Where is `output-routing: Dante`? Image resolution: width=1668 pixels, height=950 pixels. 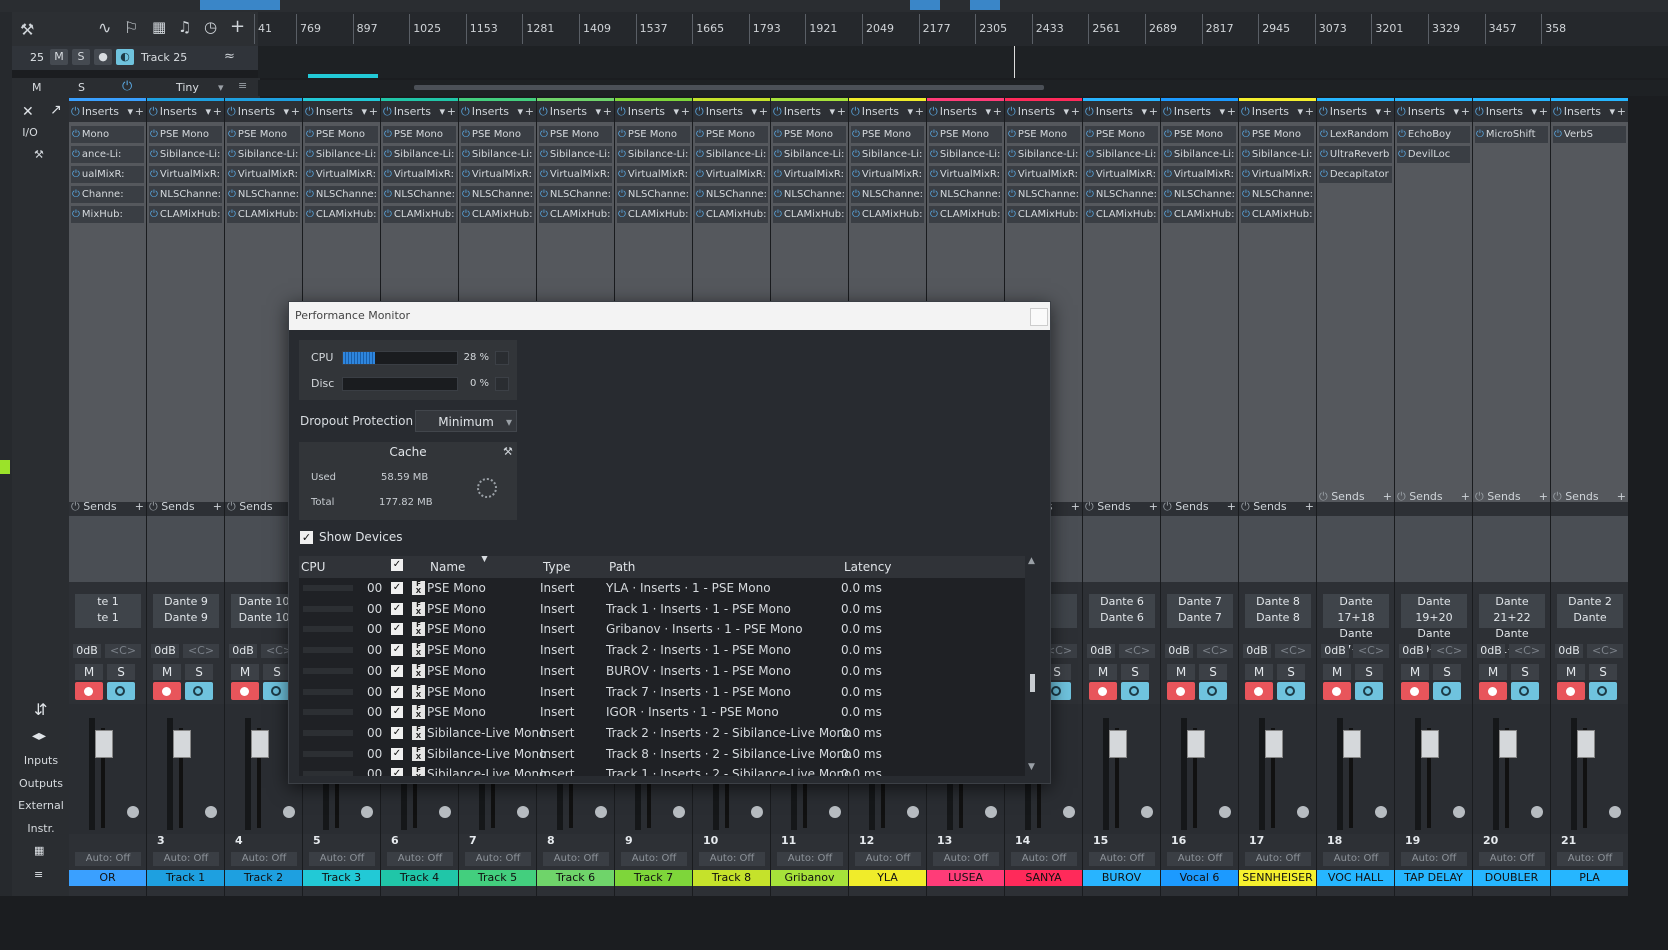 output-routing: Dante is located at coordinates (1590, 618).